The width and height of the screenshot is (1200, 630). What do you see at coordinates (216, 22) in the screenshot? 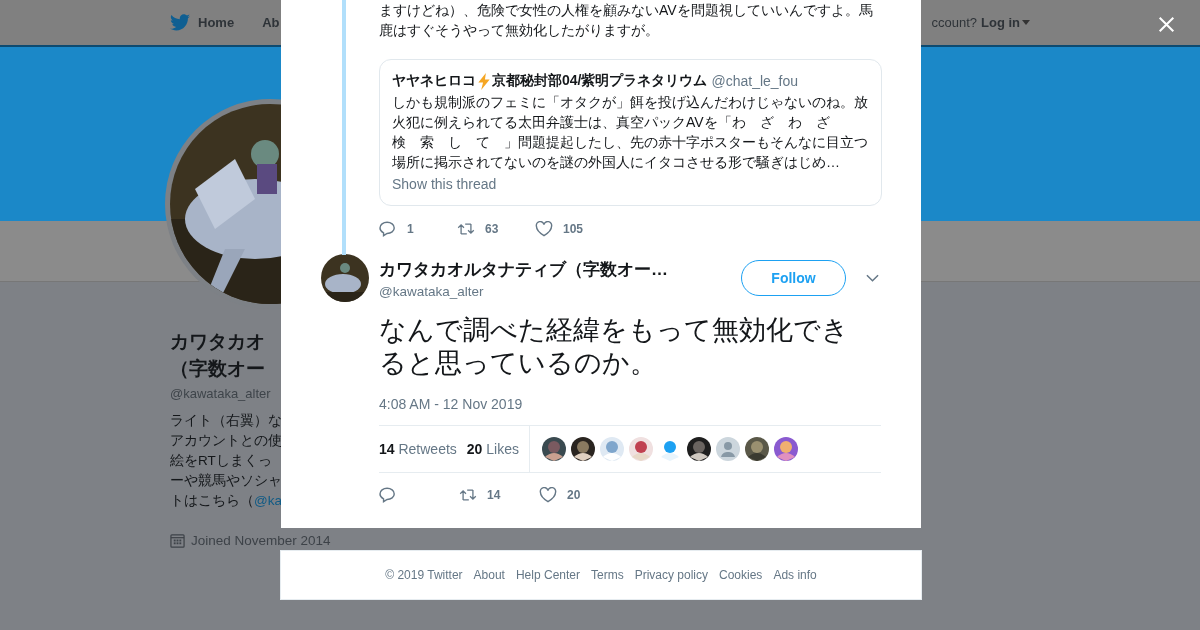
I see `nav-link: Home` at bounding box center [216, 22].